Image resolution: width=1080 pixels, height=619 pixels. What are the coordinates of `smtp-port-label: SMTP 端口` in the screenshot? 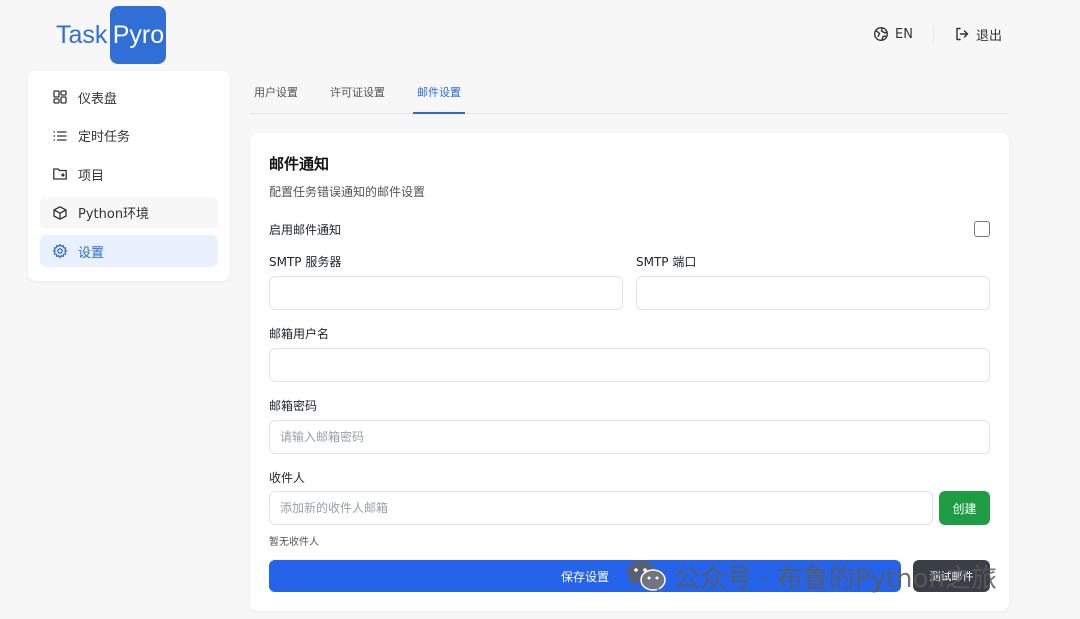 It's located at (666, 262).